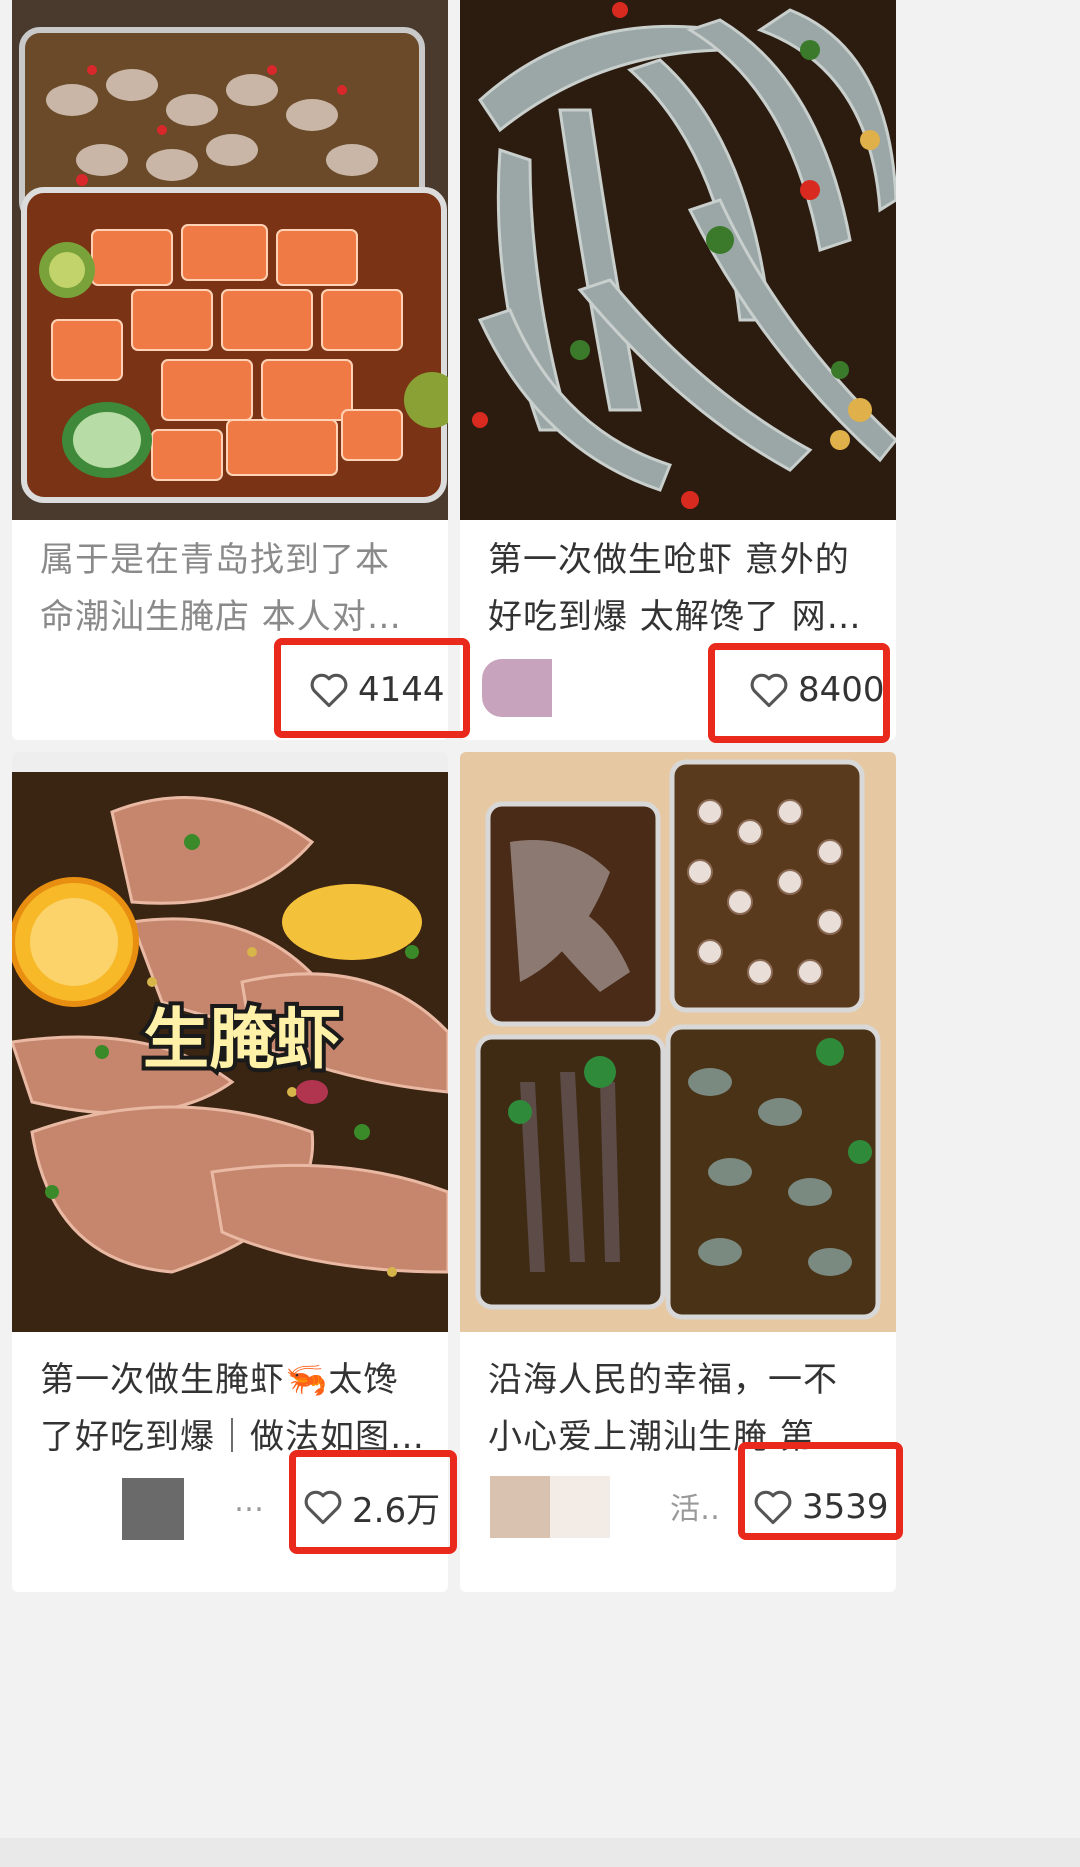 The height and width of the screenshot is (1867, 1080). What do you see at coordinates (230, 260) in the screenshot?
I see `post-image-salmon` at bounding box center [230, 260].